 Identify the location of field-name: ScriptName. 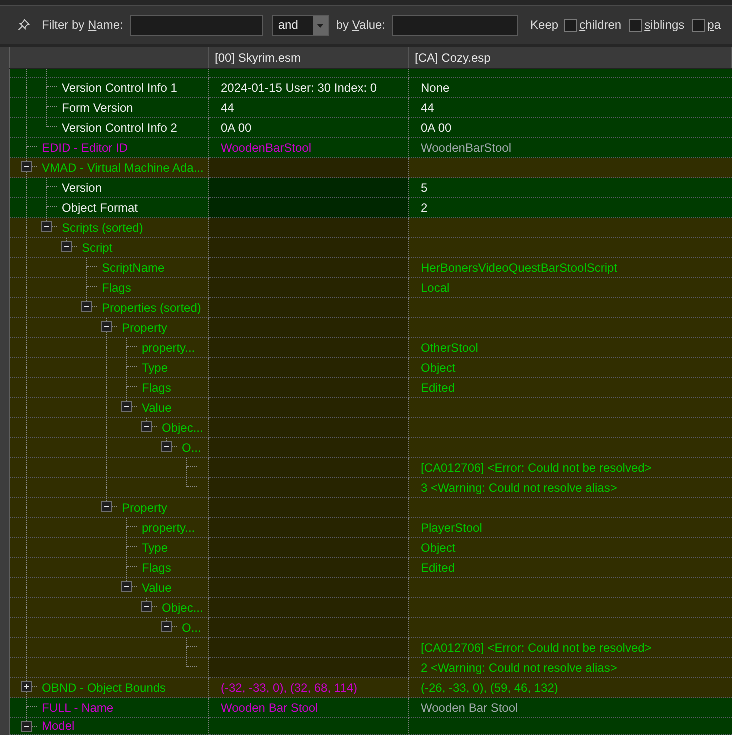
(133, 267).